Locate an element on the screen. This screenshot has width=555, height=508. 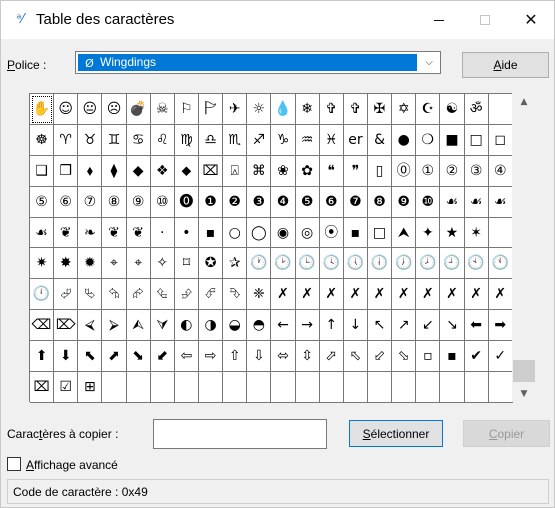
character-cell: 🕚 is located at coordinates (500, 264).